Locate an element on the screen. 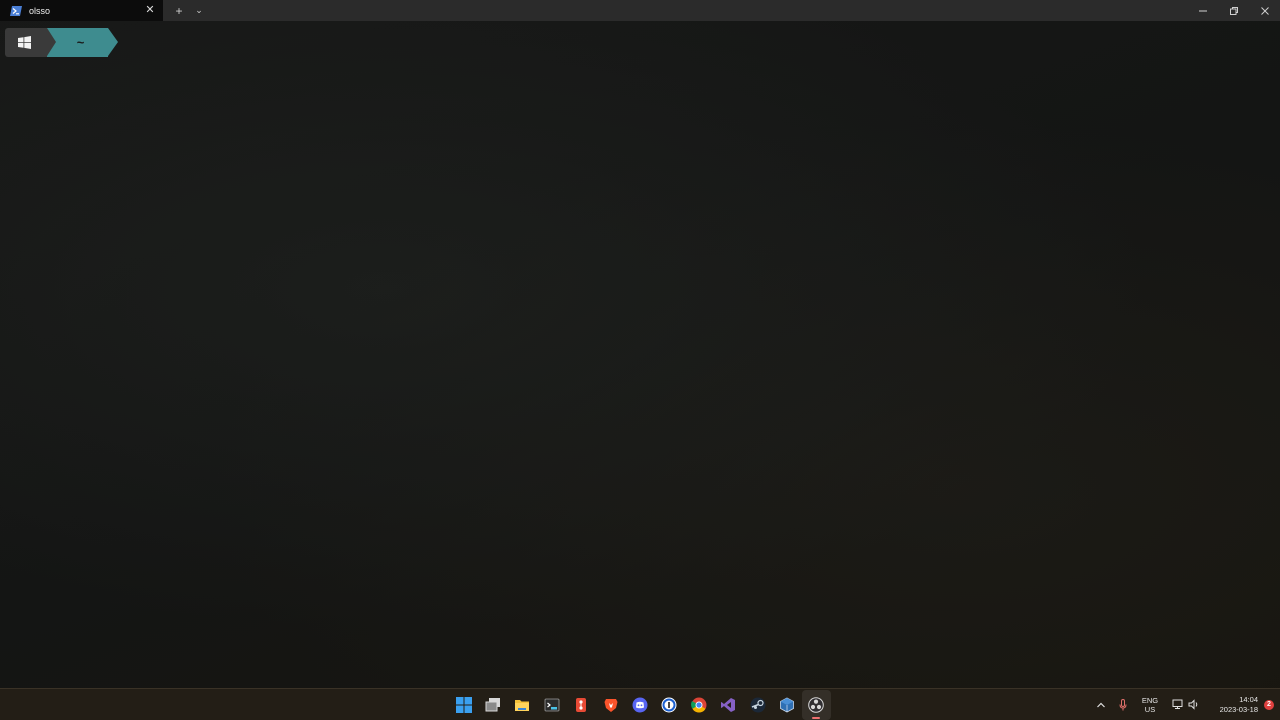  minimize-button is located at coordinates (1202, 10).